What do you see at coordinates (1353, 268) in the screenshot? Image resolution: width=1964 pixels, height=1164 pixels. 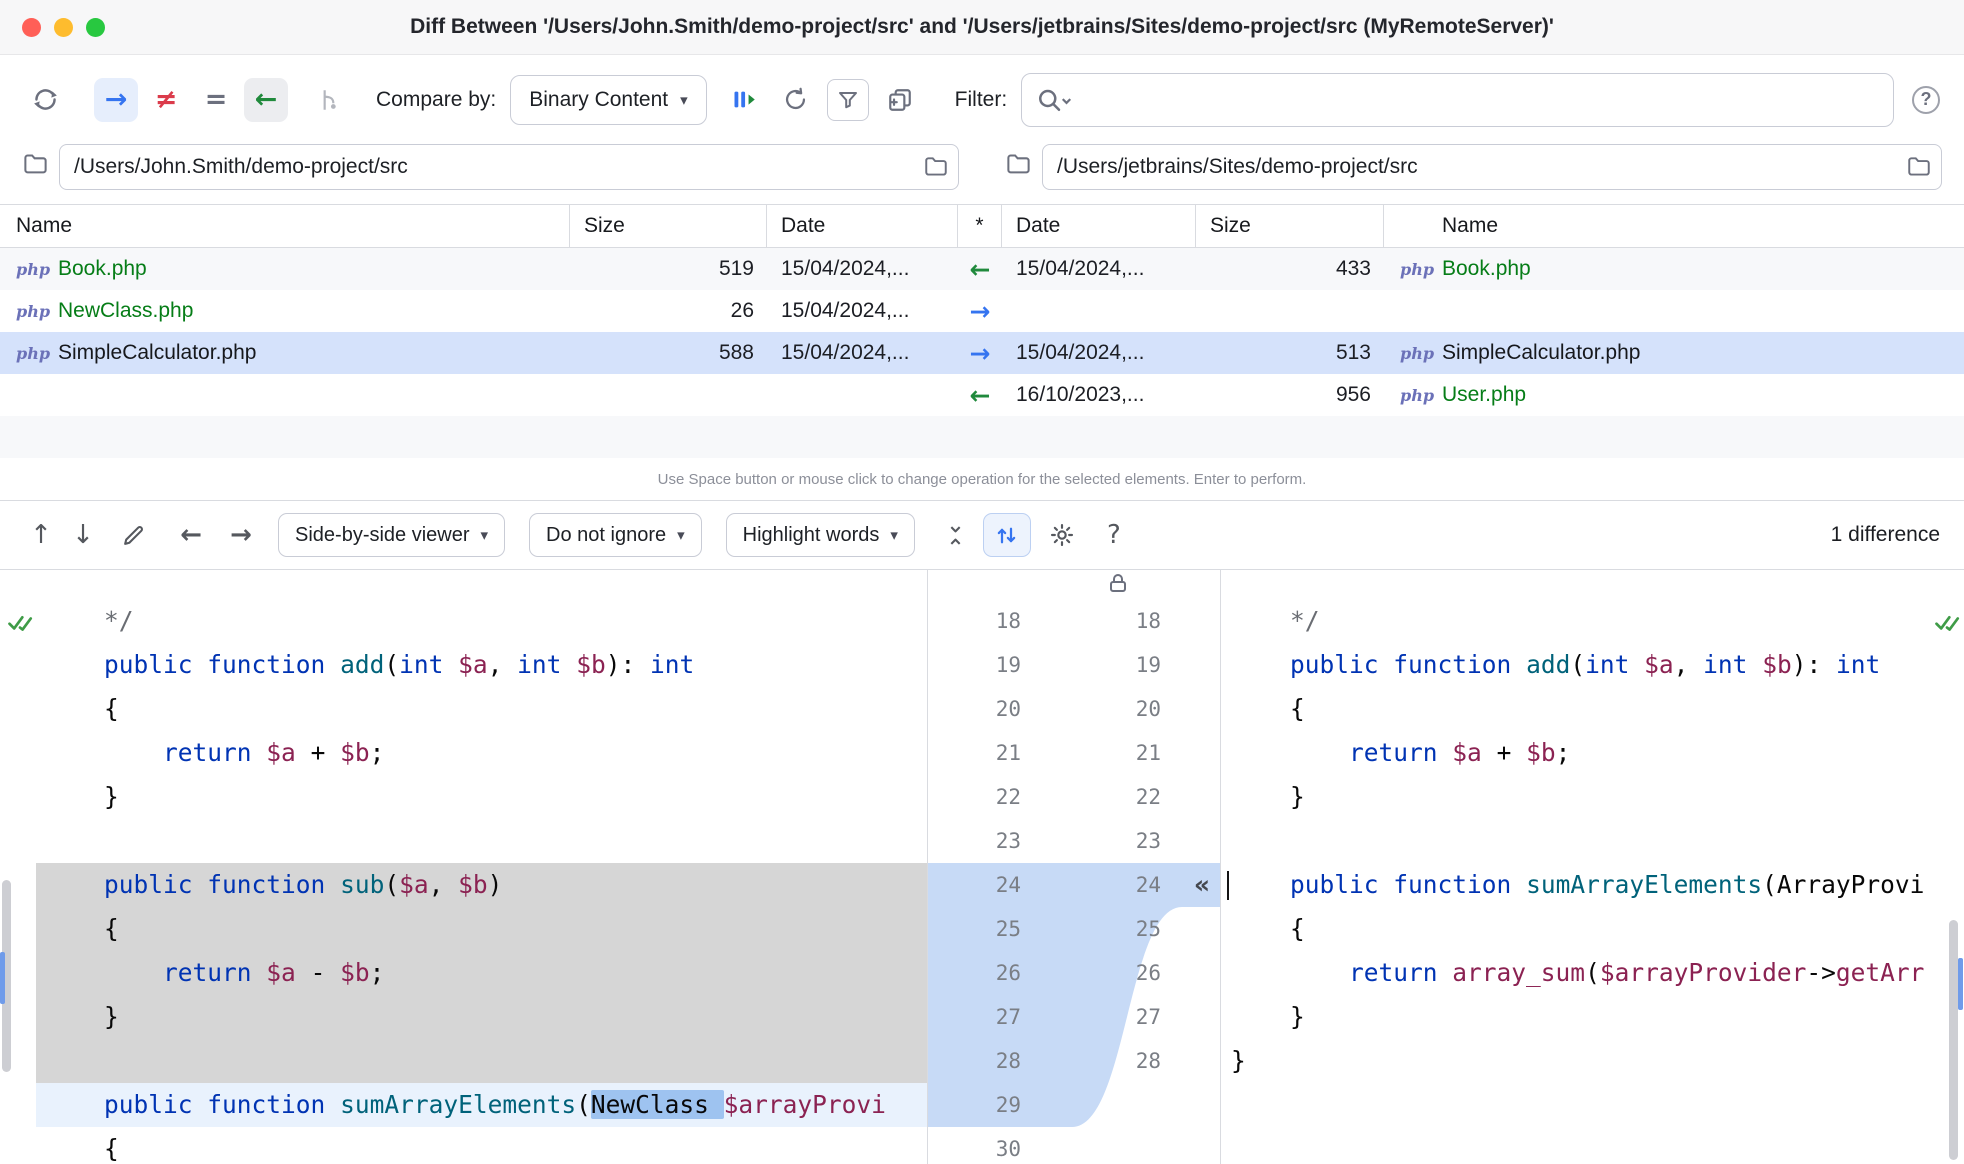 I see `file-size-cell-right: 433` at bounding box center [1353, 268].